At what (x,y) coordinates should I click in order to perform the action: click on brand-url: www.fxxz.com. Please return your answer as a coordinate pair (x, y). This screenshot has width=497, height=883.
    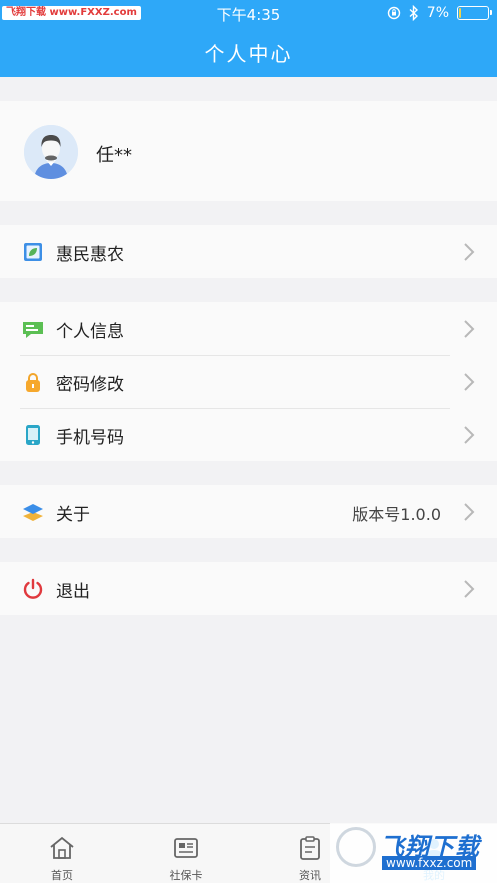
    Looking at the image, I should click on (429, 863).